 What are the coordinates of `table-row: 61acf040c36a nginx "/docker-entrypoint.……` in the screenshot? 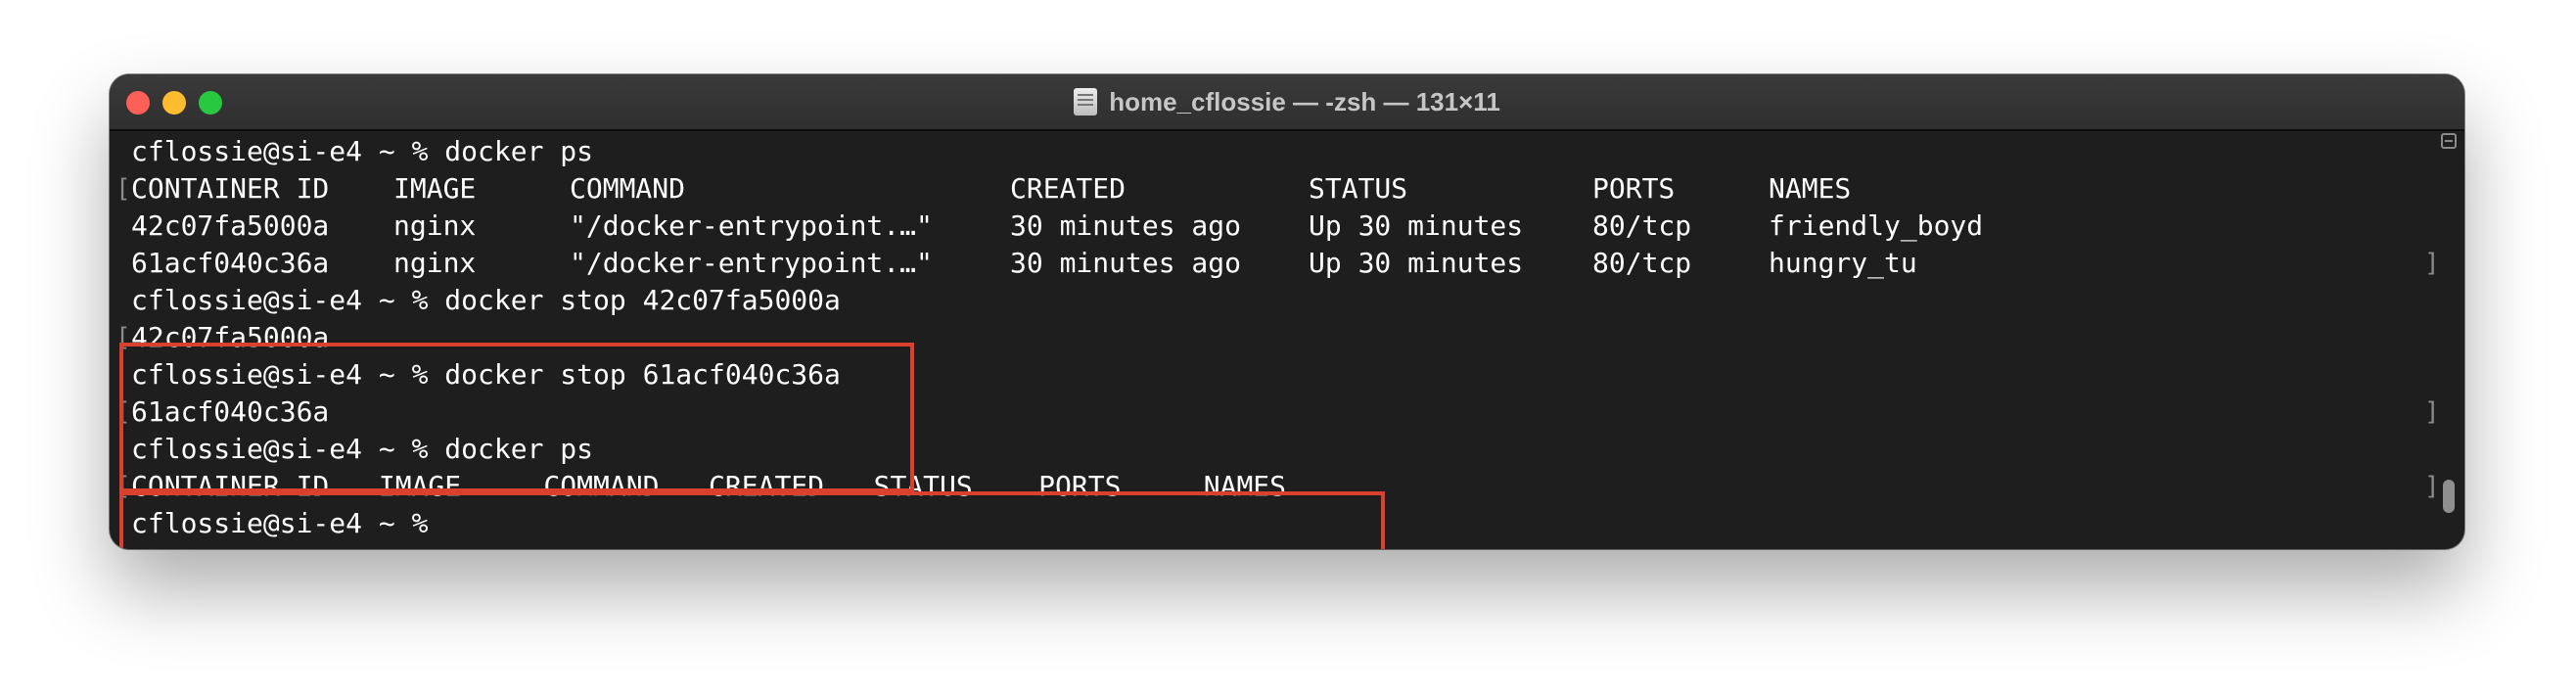 It's located at (1279, 264).